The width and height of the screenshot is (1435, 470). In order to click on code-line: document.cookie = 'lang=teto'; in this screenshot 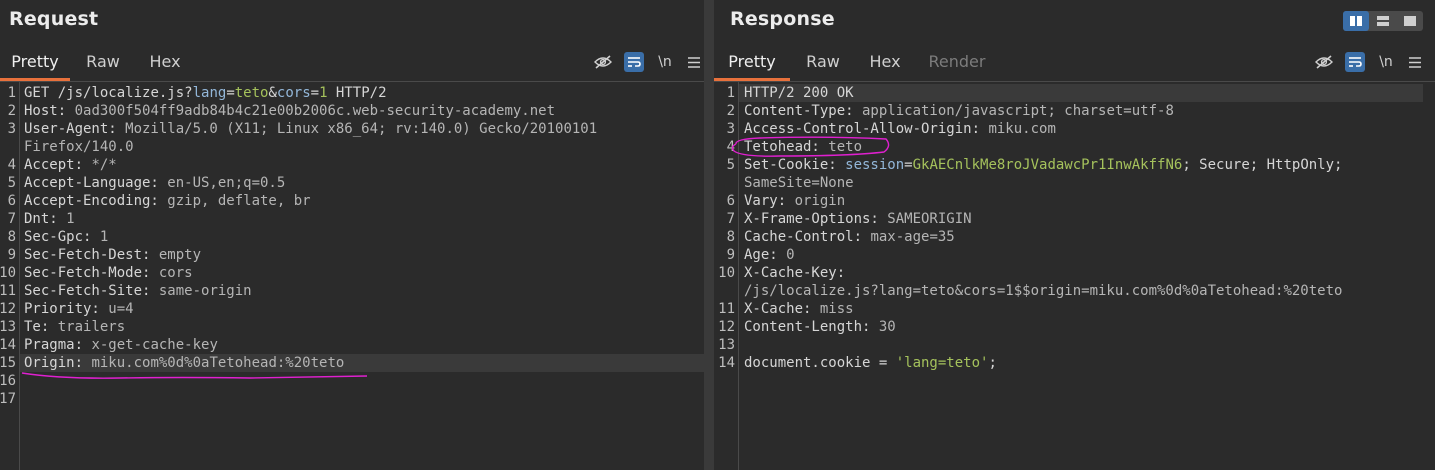, I will do `click(870, 363)`.